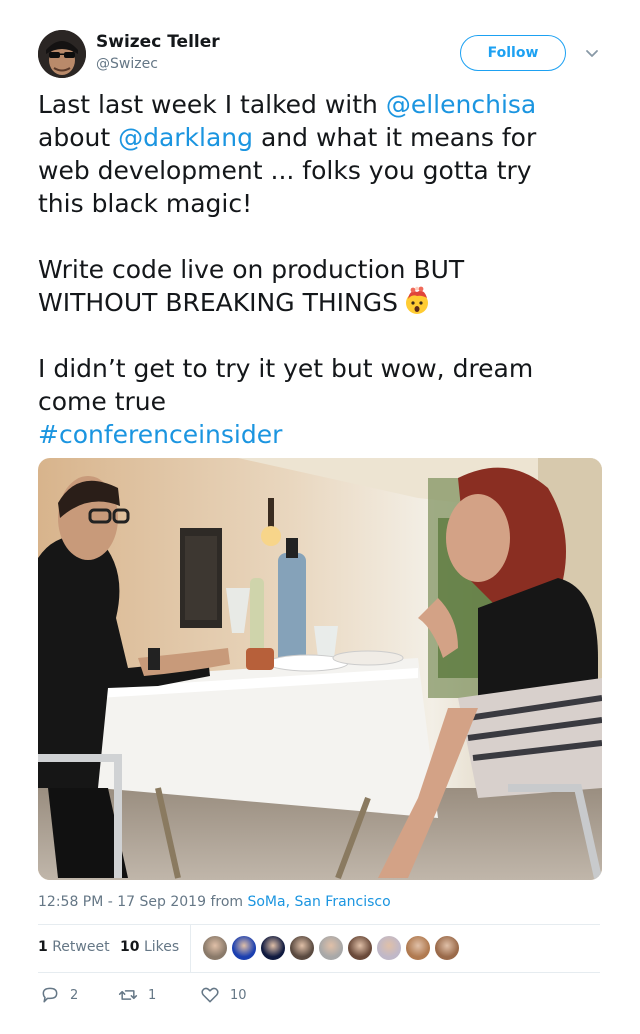  What do you see at coordinates (102, 401) in the screenshot?
I see `tweet-text-line: come true` at bounding box center [102, 401].